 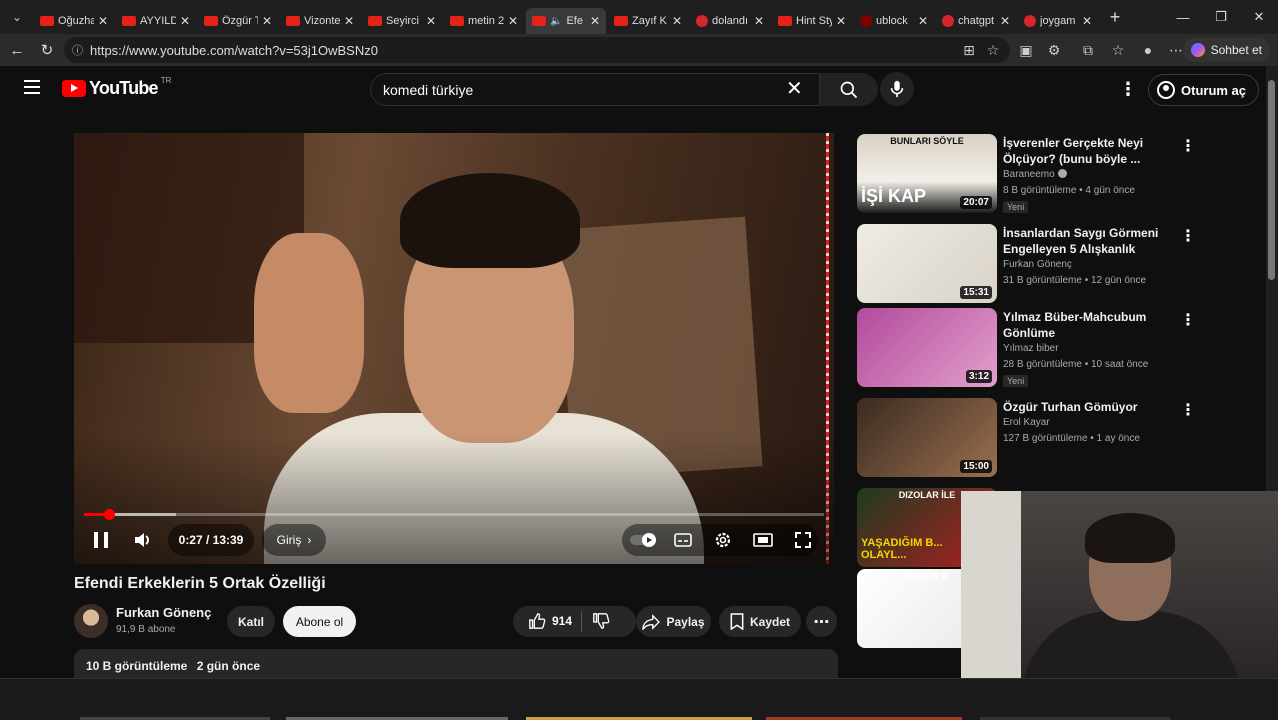 What do you see at coordinates (1166, 90) in the screenshot?
I see `account-icon` at bounding box center [1166, 90].